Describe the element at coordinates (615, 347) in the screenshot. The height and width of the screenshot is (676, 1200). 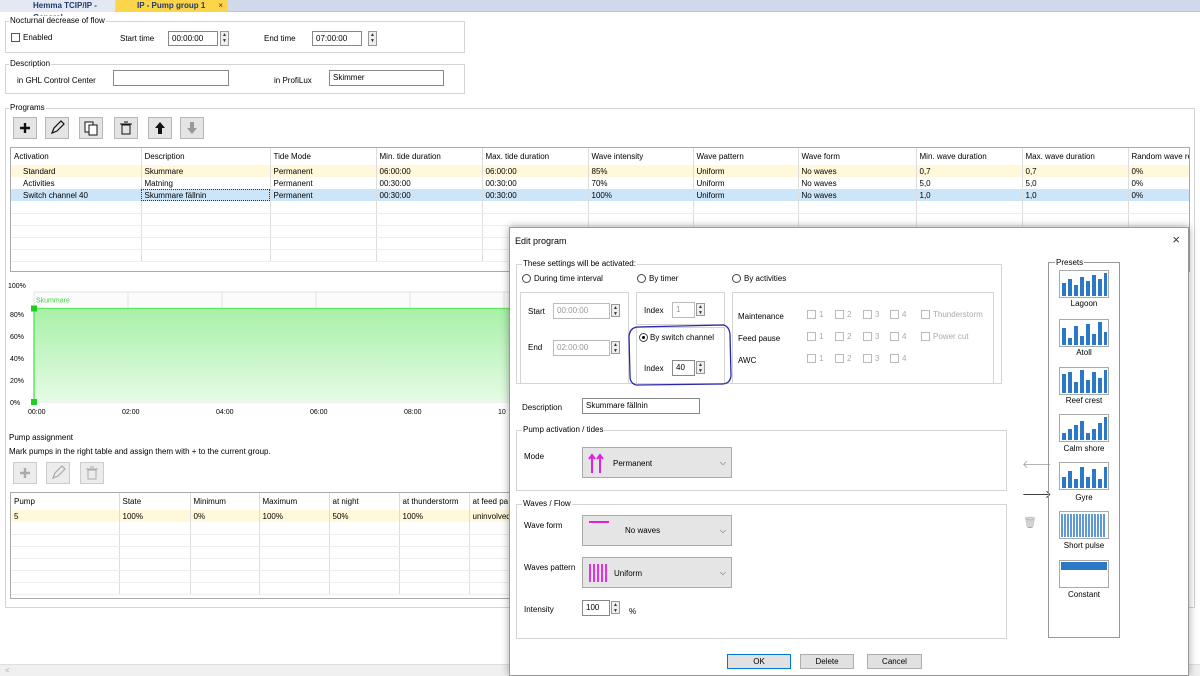
I see `interval-end-spinner: ▲ ▼` at that location.